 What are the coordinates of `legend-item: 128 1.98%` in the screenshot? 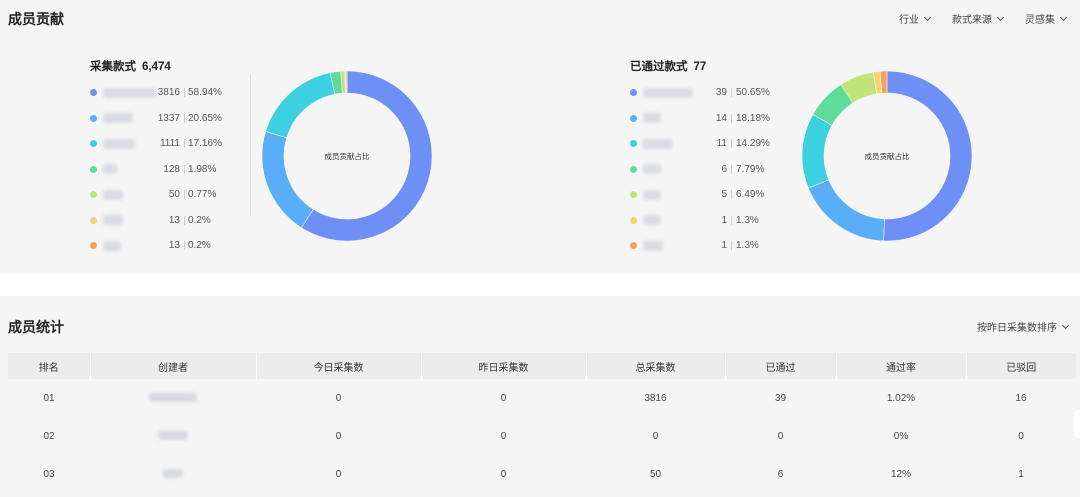 It's located at (157, 170).